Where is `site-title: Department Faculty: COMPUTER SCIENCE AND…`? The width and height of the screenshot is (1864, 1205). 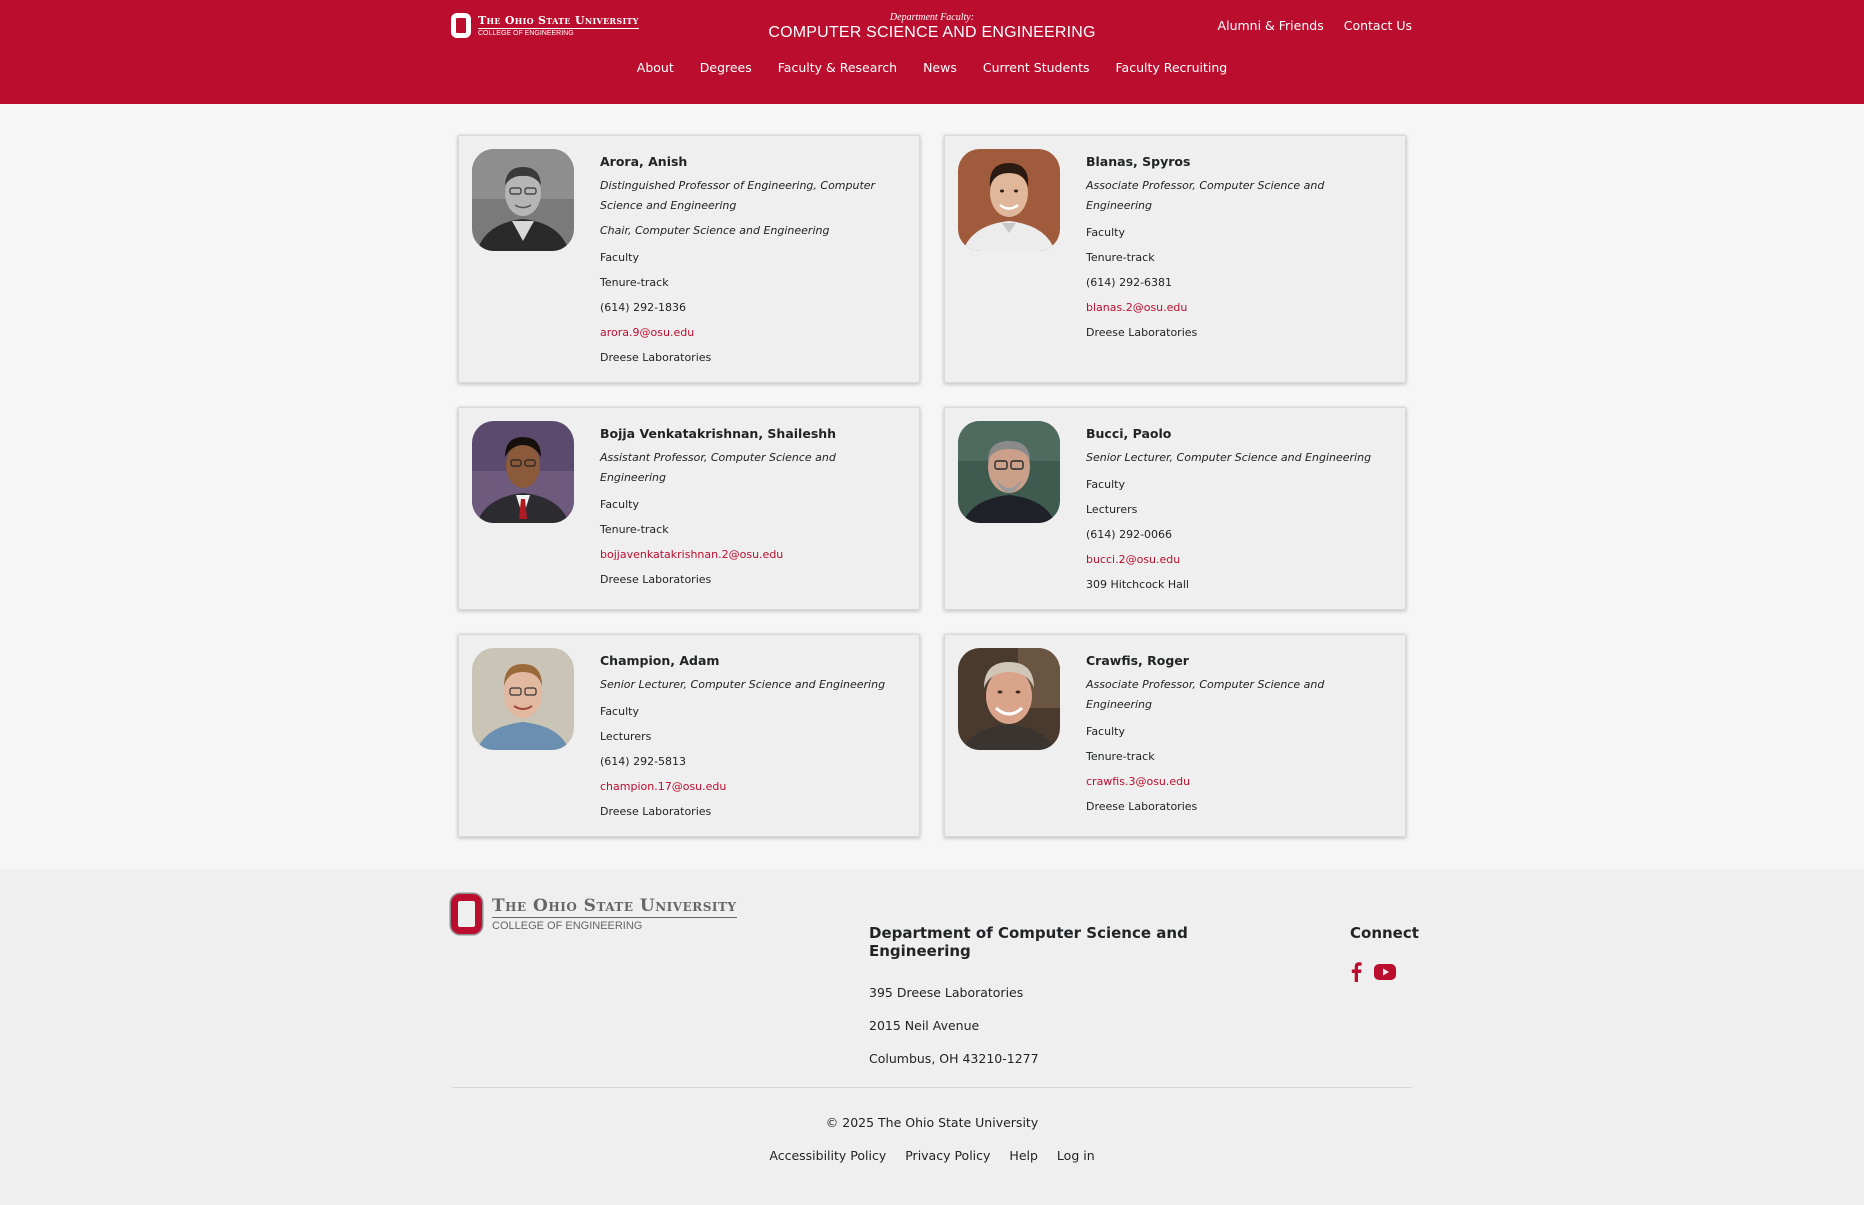 site-title: Department Faculty: COMPUTER SCIENCE AND… is located at coordinates (932, 27).